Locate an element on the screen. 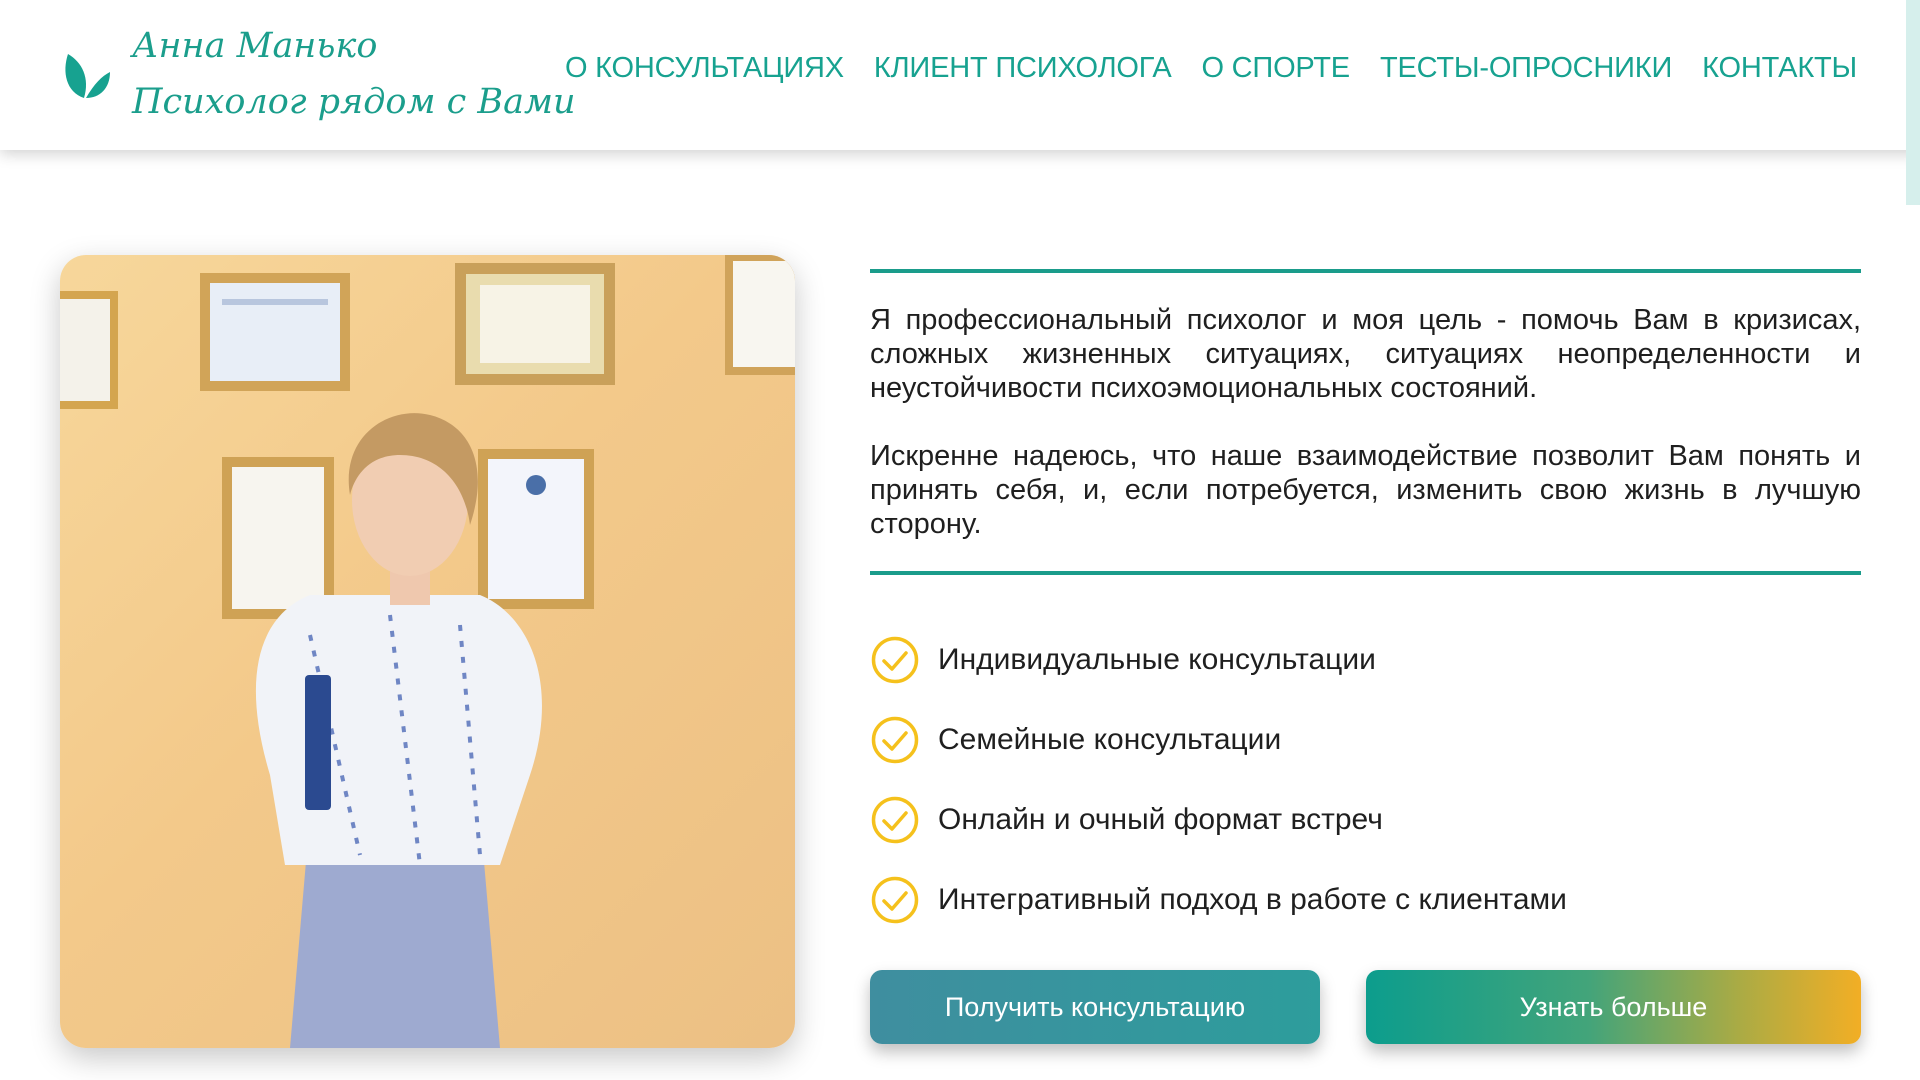  list-item: Онлайн и очный формат встреч is located at coordinates (1218, 820).